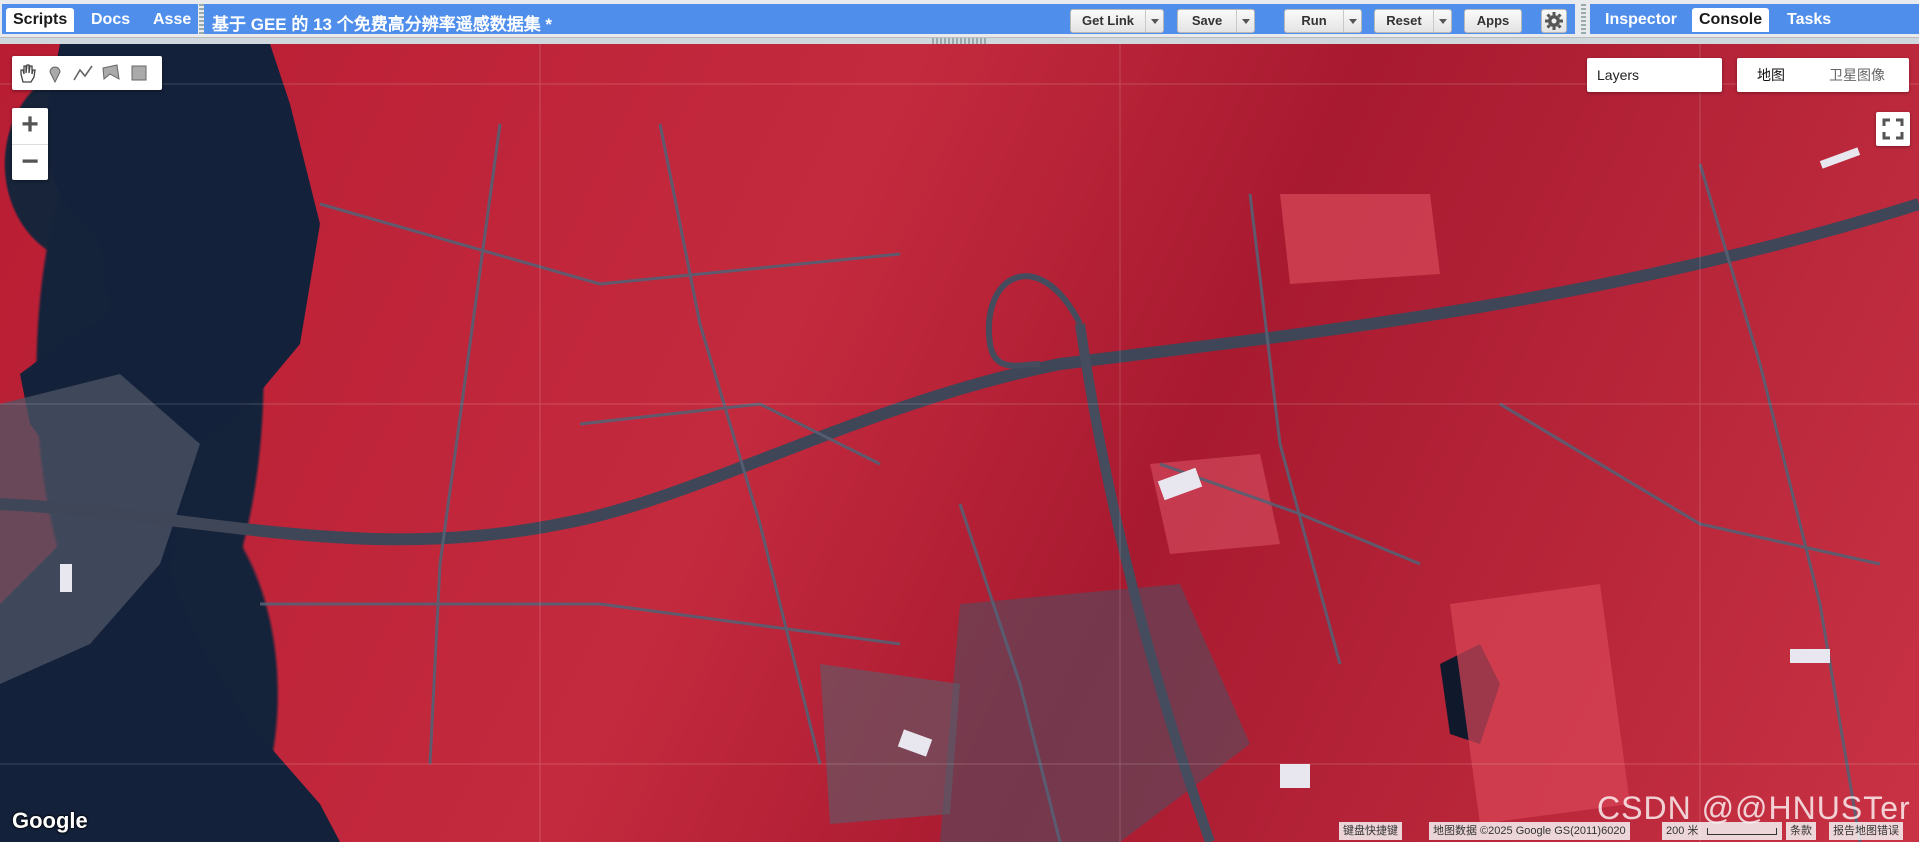  Describe the element at coordinates (83, 73) in the screenshot. I see `line-icon` at that location.